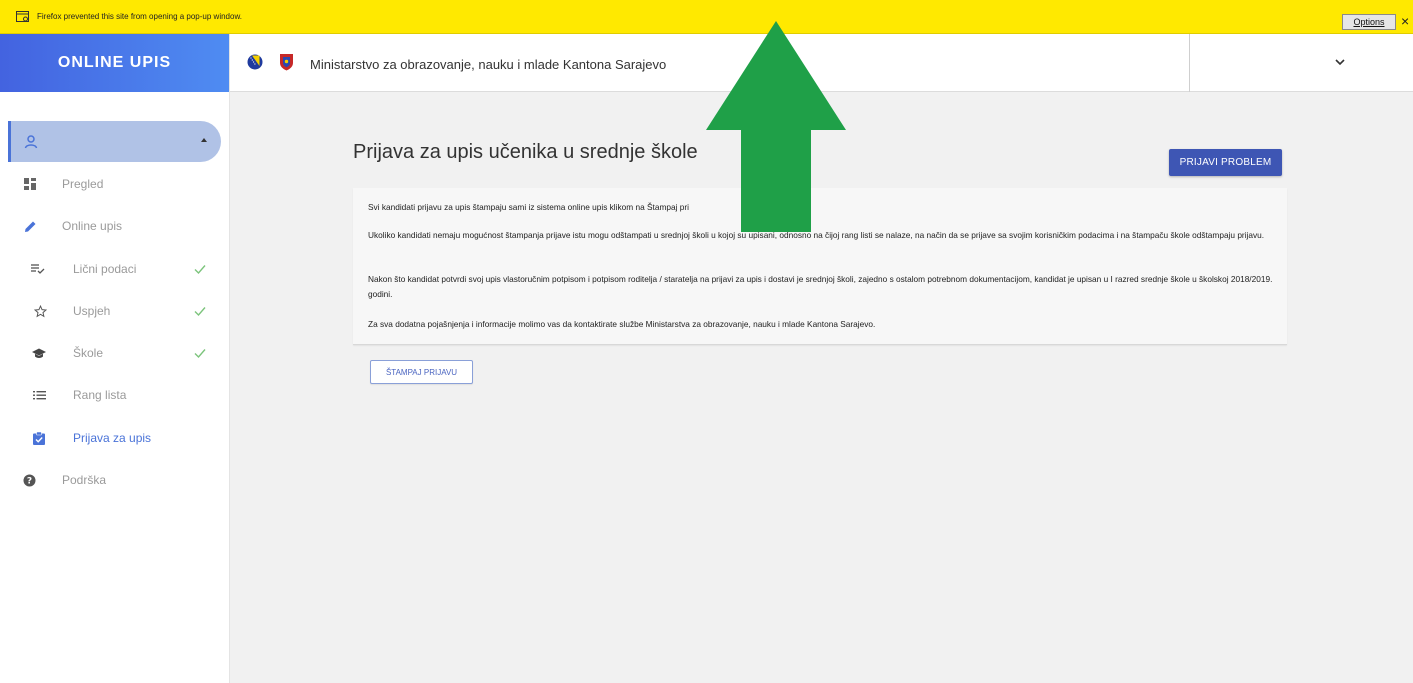 The width and height of the screenshot is (1413, 683). I want to click on page-title: Prijava za upis učenika u srednje škole, so click(525, 152).